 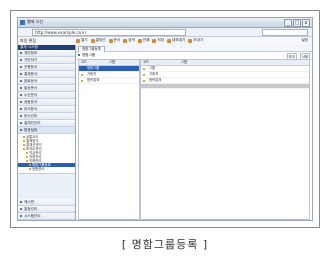 I want to click on window-title: 웹에 오신, so click(x=35, y=21).